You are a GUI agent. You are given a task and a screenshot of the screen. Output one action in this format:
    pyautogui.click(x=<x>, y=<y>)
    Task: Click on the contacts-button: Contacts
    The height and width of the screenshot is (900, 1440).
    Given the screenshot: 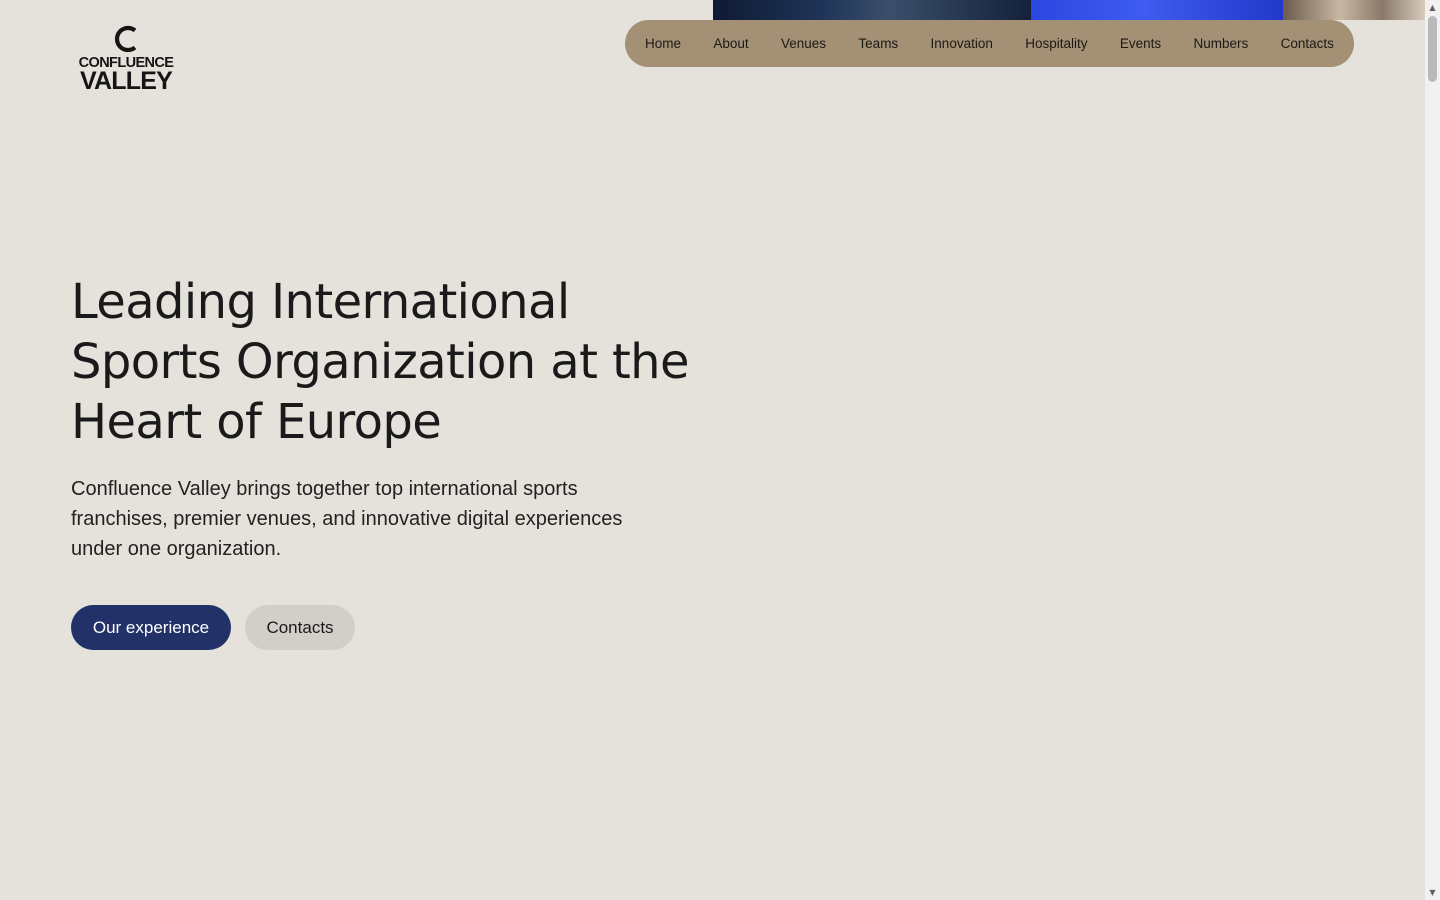 What is the action you would take?
    pyautogui.click(x=300, y=627)
    